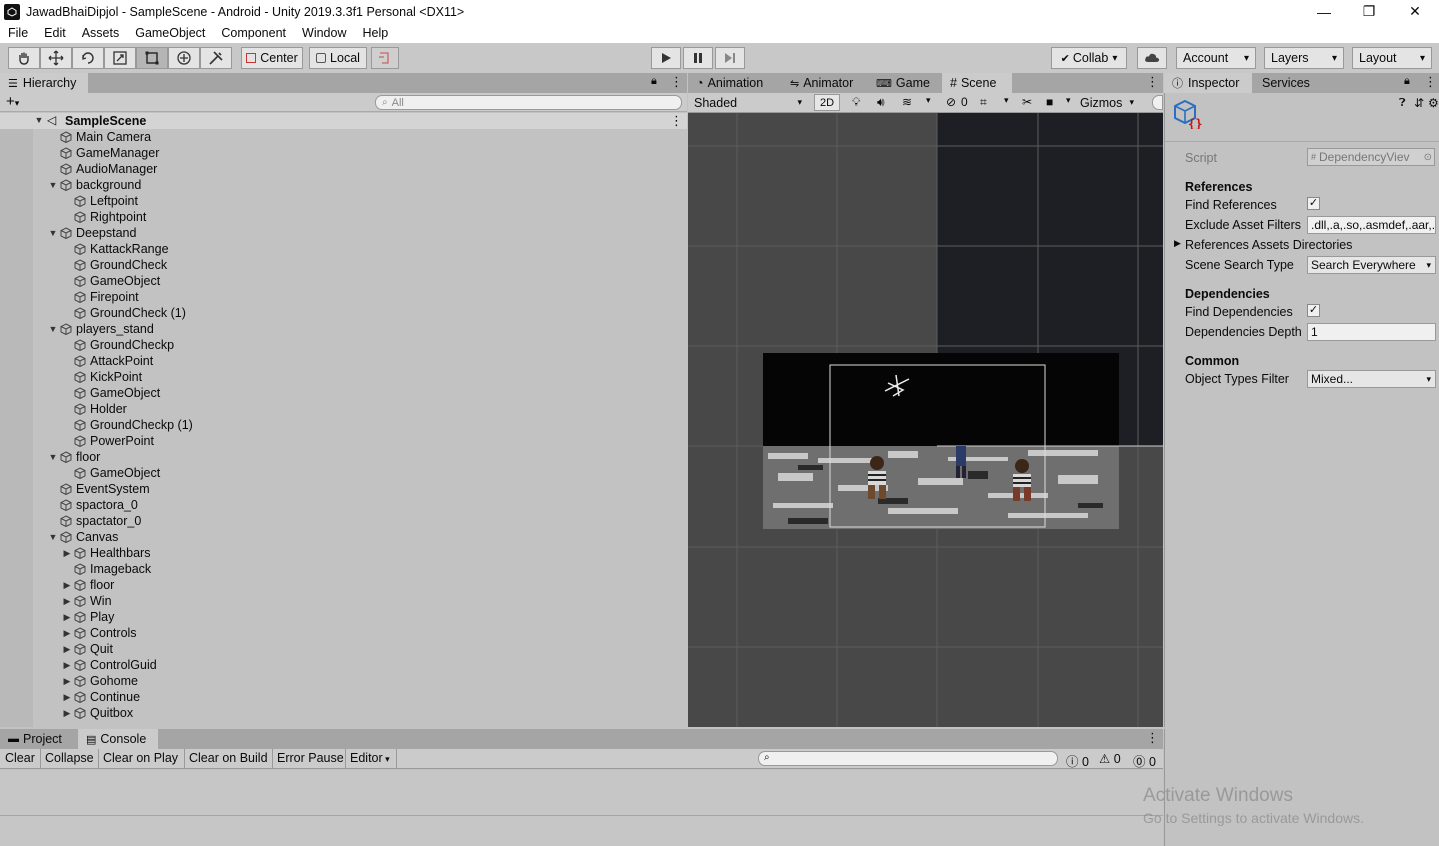 The height and width of the screenshot is (846, 1439). Describe the element at coordinates (109, 665) in the screenshot. I see `hierarchy-item: ▶ ControlGuid` at that location.